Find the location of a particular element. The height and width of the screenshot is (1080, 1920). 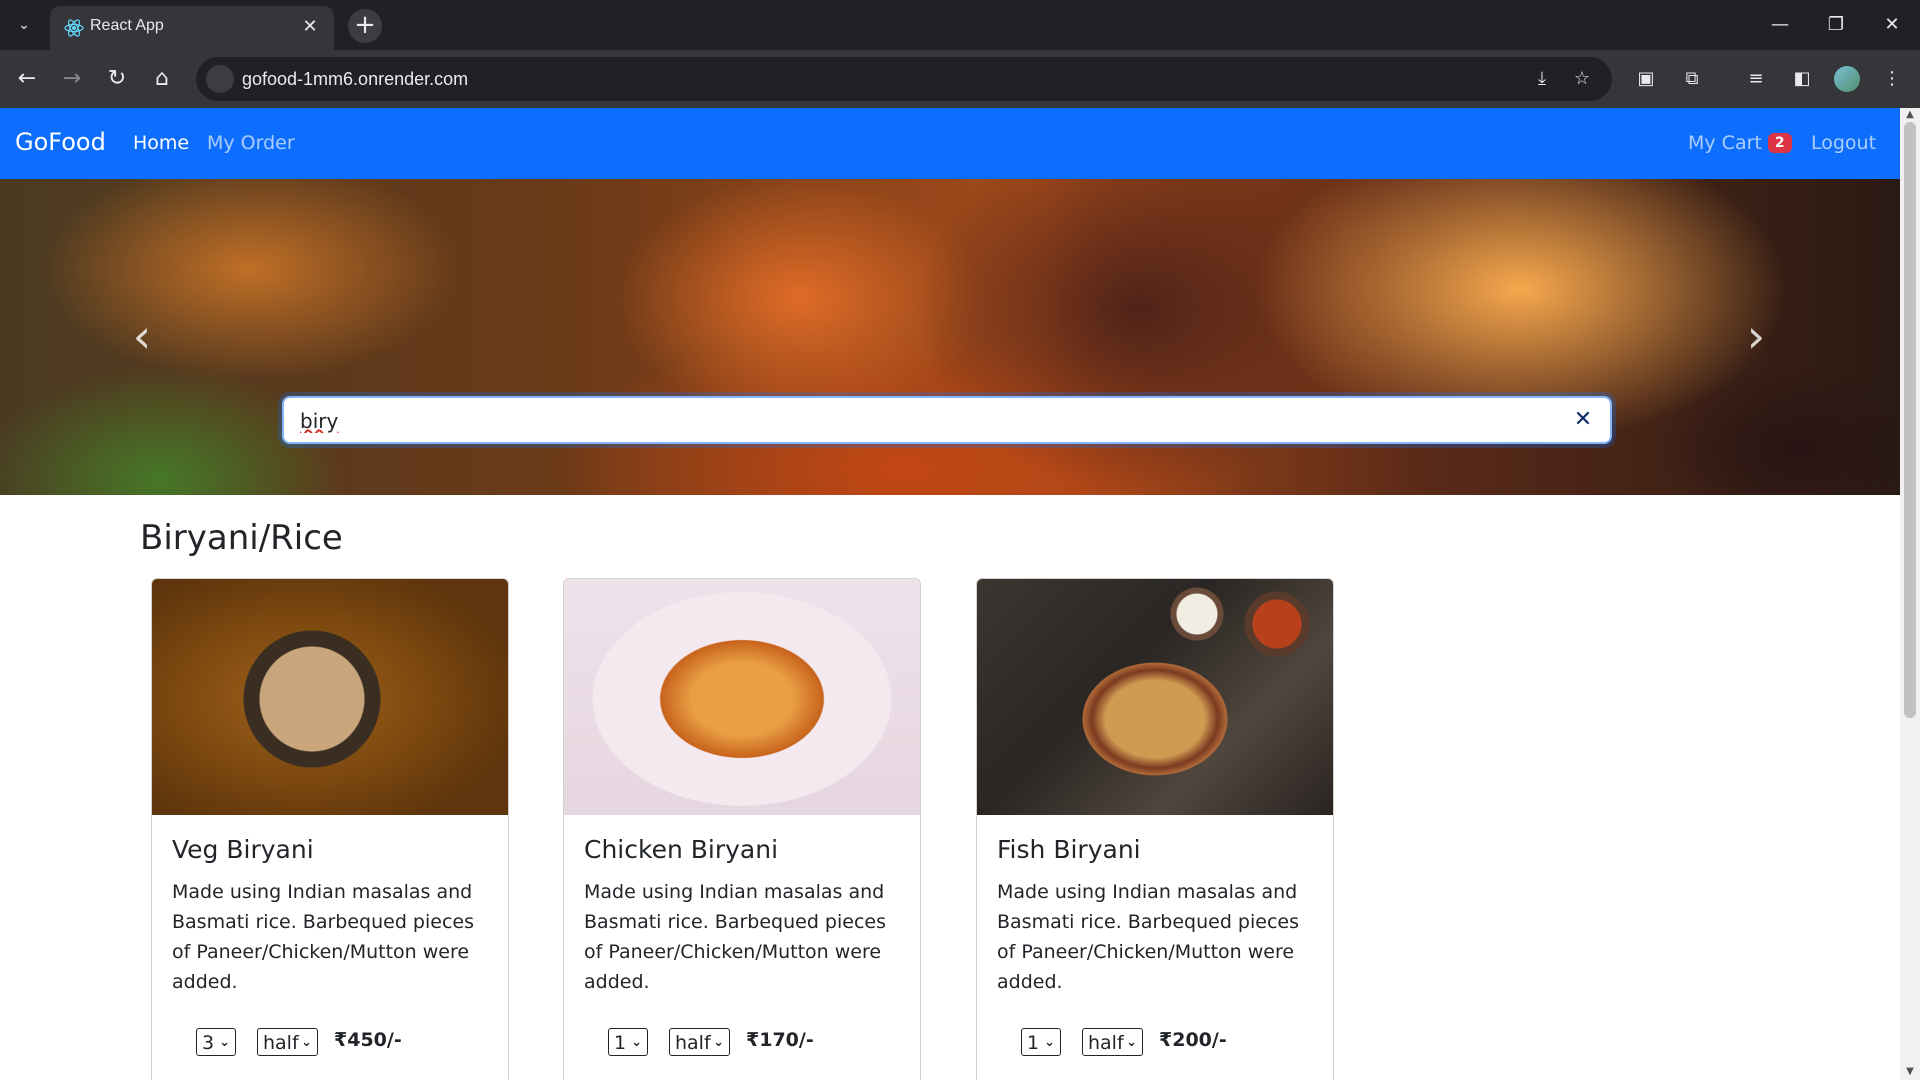

browser-tab: React App ✕ is located at coordinates (192, 28).